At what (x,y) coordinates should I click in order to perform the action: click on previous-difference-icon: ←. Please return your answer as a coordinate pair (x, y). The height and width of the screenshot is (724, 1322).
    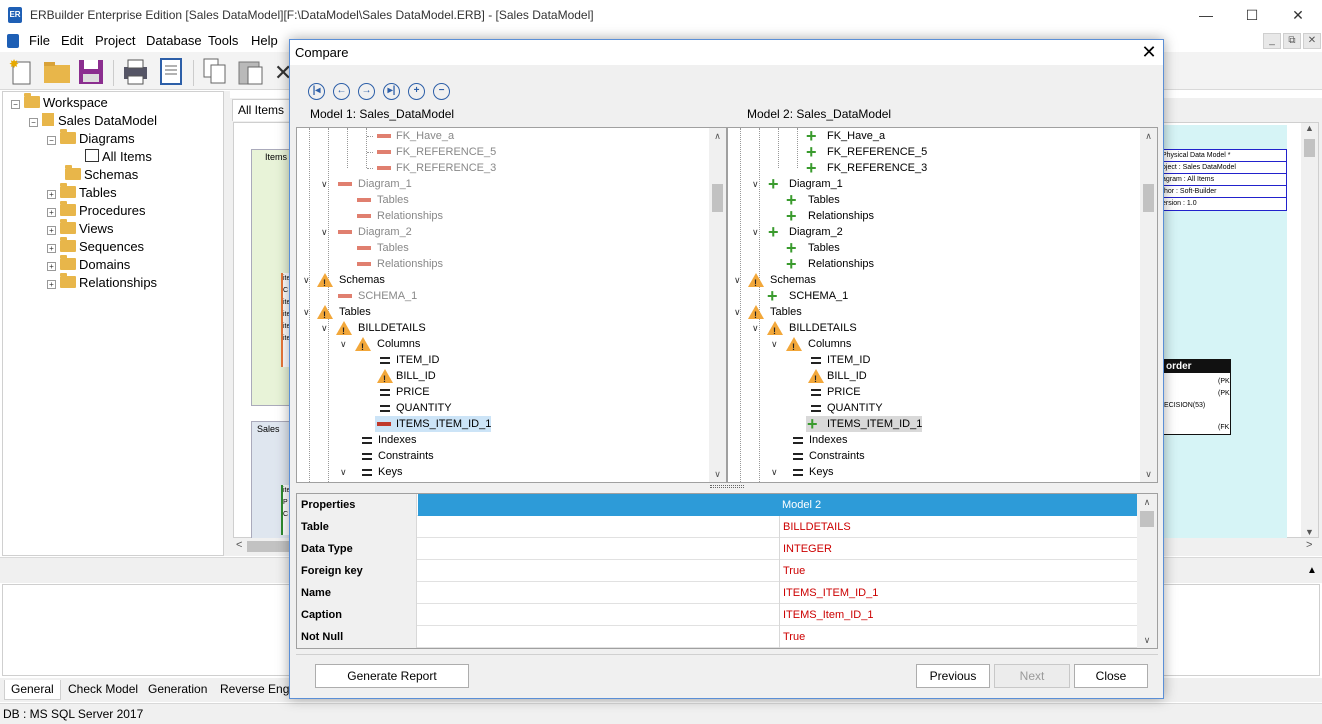
    Looking at the image, I should click on (341, 91).